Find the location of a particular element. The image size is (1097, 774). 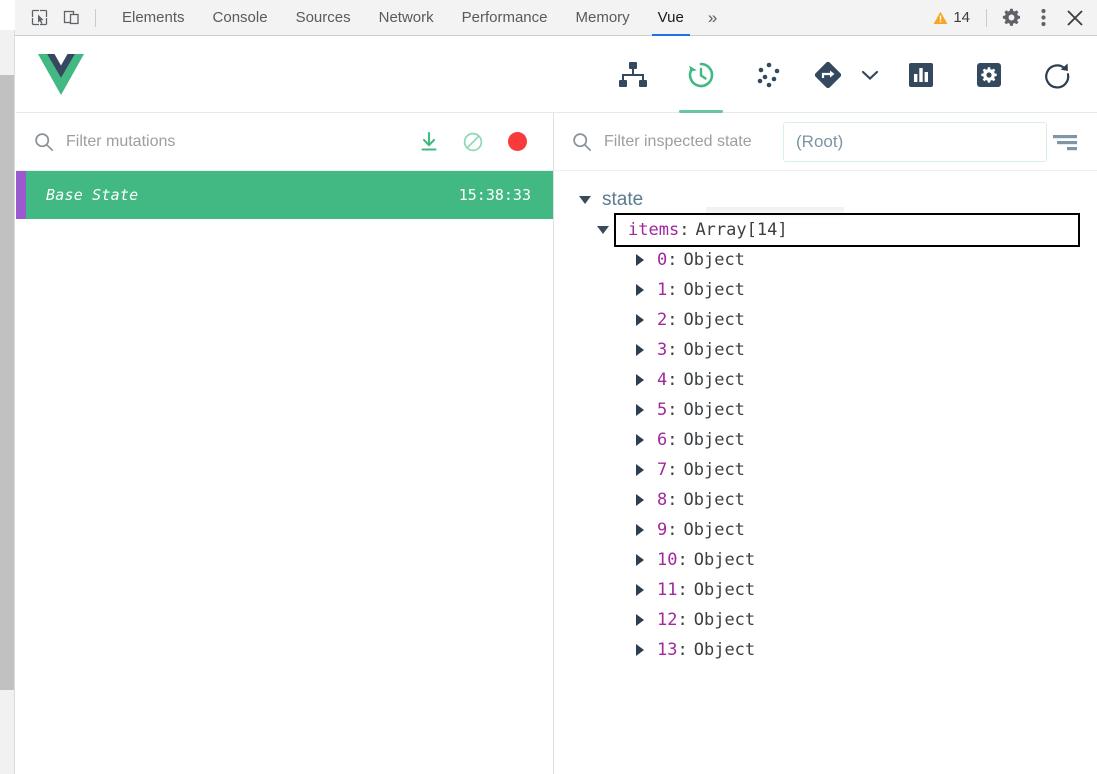

filter-mutations-input is located at coordinates (236, 141).